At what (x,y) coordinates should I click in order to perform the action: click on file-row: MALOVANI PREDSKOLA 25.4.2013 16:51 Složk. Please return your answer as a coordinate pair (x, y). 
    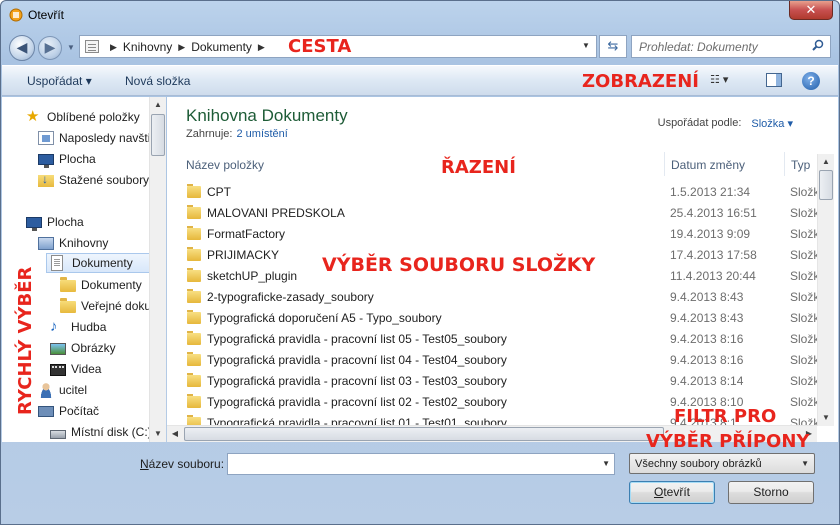
    Looking at the image, I should click on (493, 213).